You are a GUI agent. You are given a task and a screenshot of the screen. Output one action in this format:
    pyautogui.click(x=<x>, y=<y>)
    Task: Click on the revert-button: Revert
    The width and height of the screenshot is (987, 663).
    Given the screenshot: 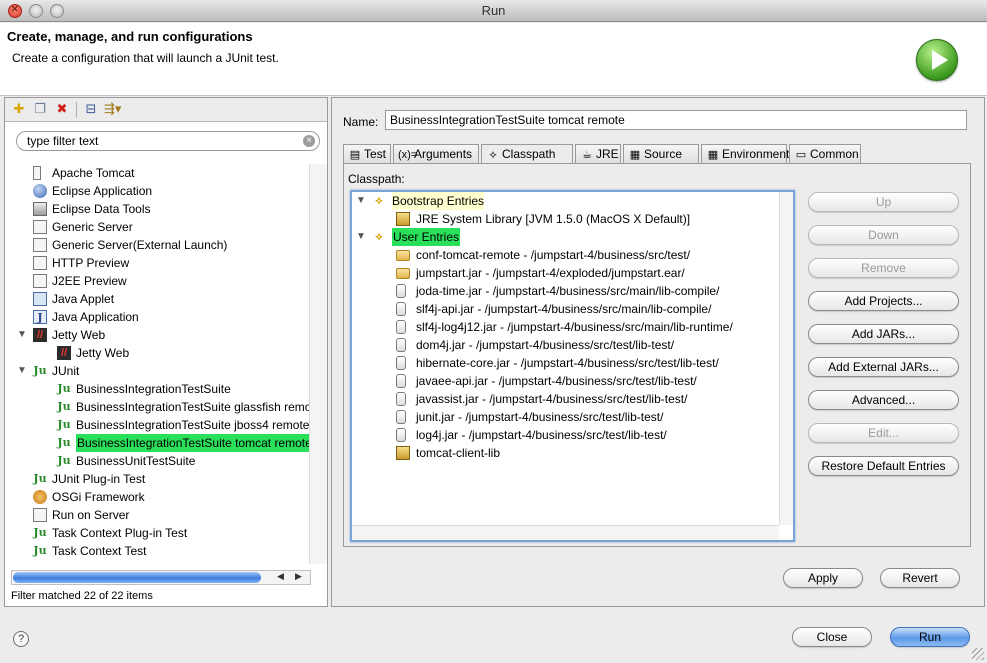 What is the action you would take?
    pyautogui.click(x=920, y=578)
    